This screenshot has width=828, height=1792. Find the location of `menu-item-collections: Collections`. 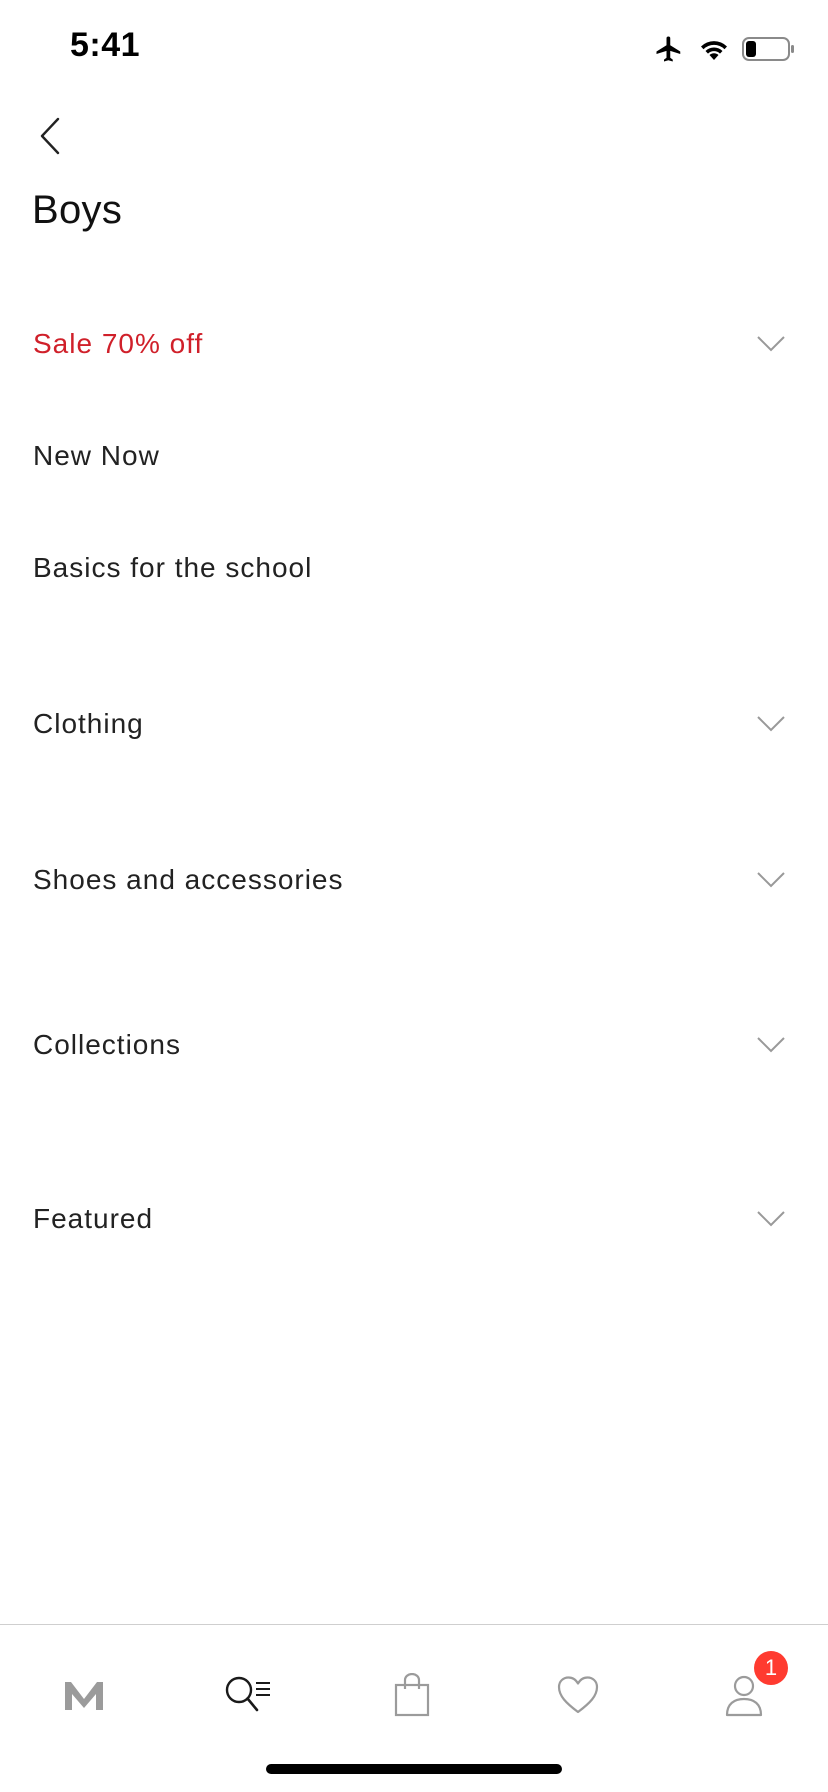

menu-item-collections: Collections is located at coordinates (414, 1045).